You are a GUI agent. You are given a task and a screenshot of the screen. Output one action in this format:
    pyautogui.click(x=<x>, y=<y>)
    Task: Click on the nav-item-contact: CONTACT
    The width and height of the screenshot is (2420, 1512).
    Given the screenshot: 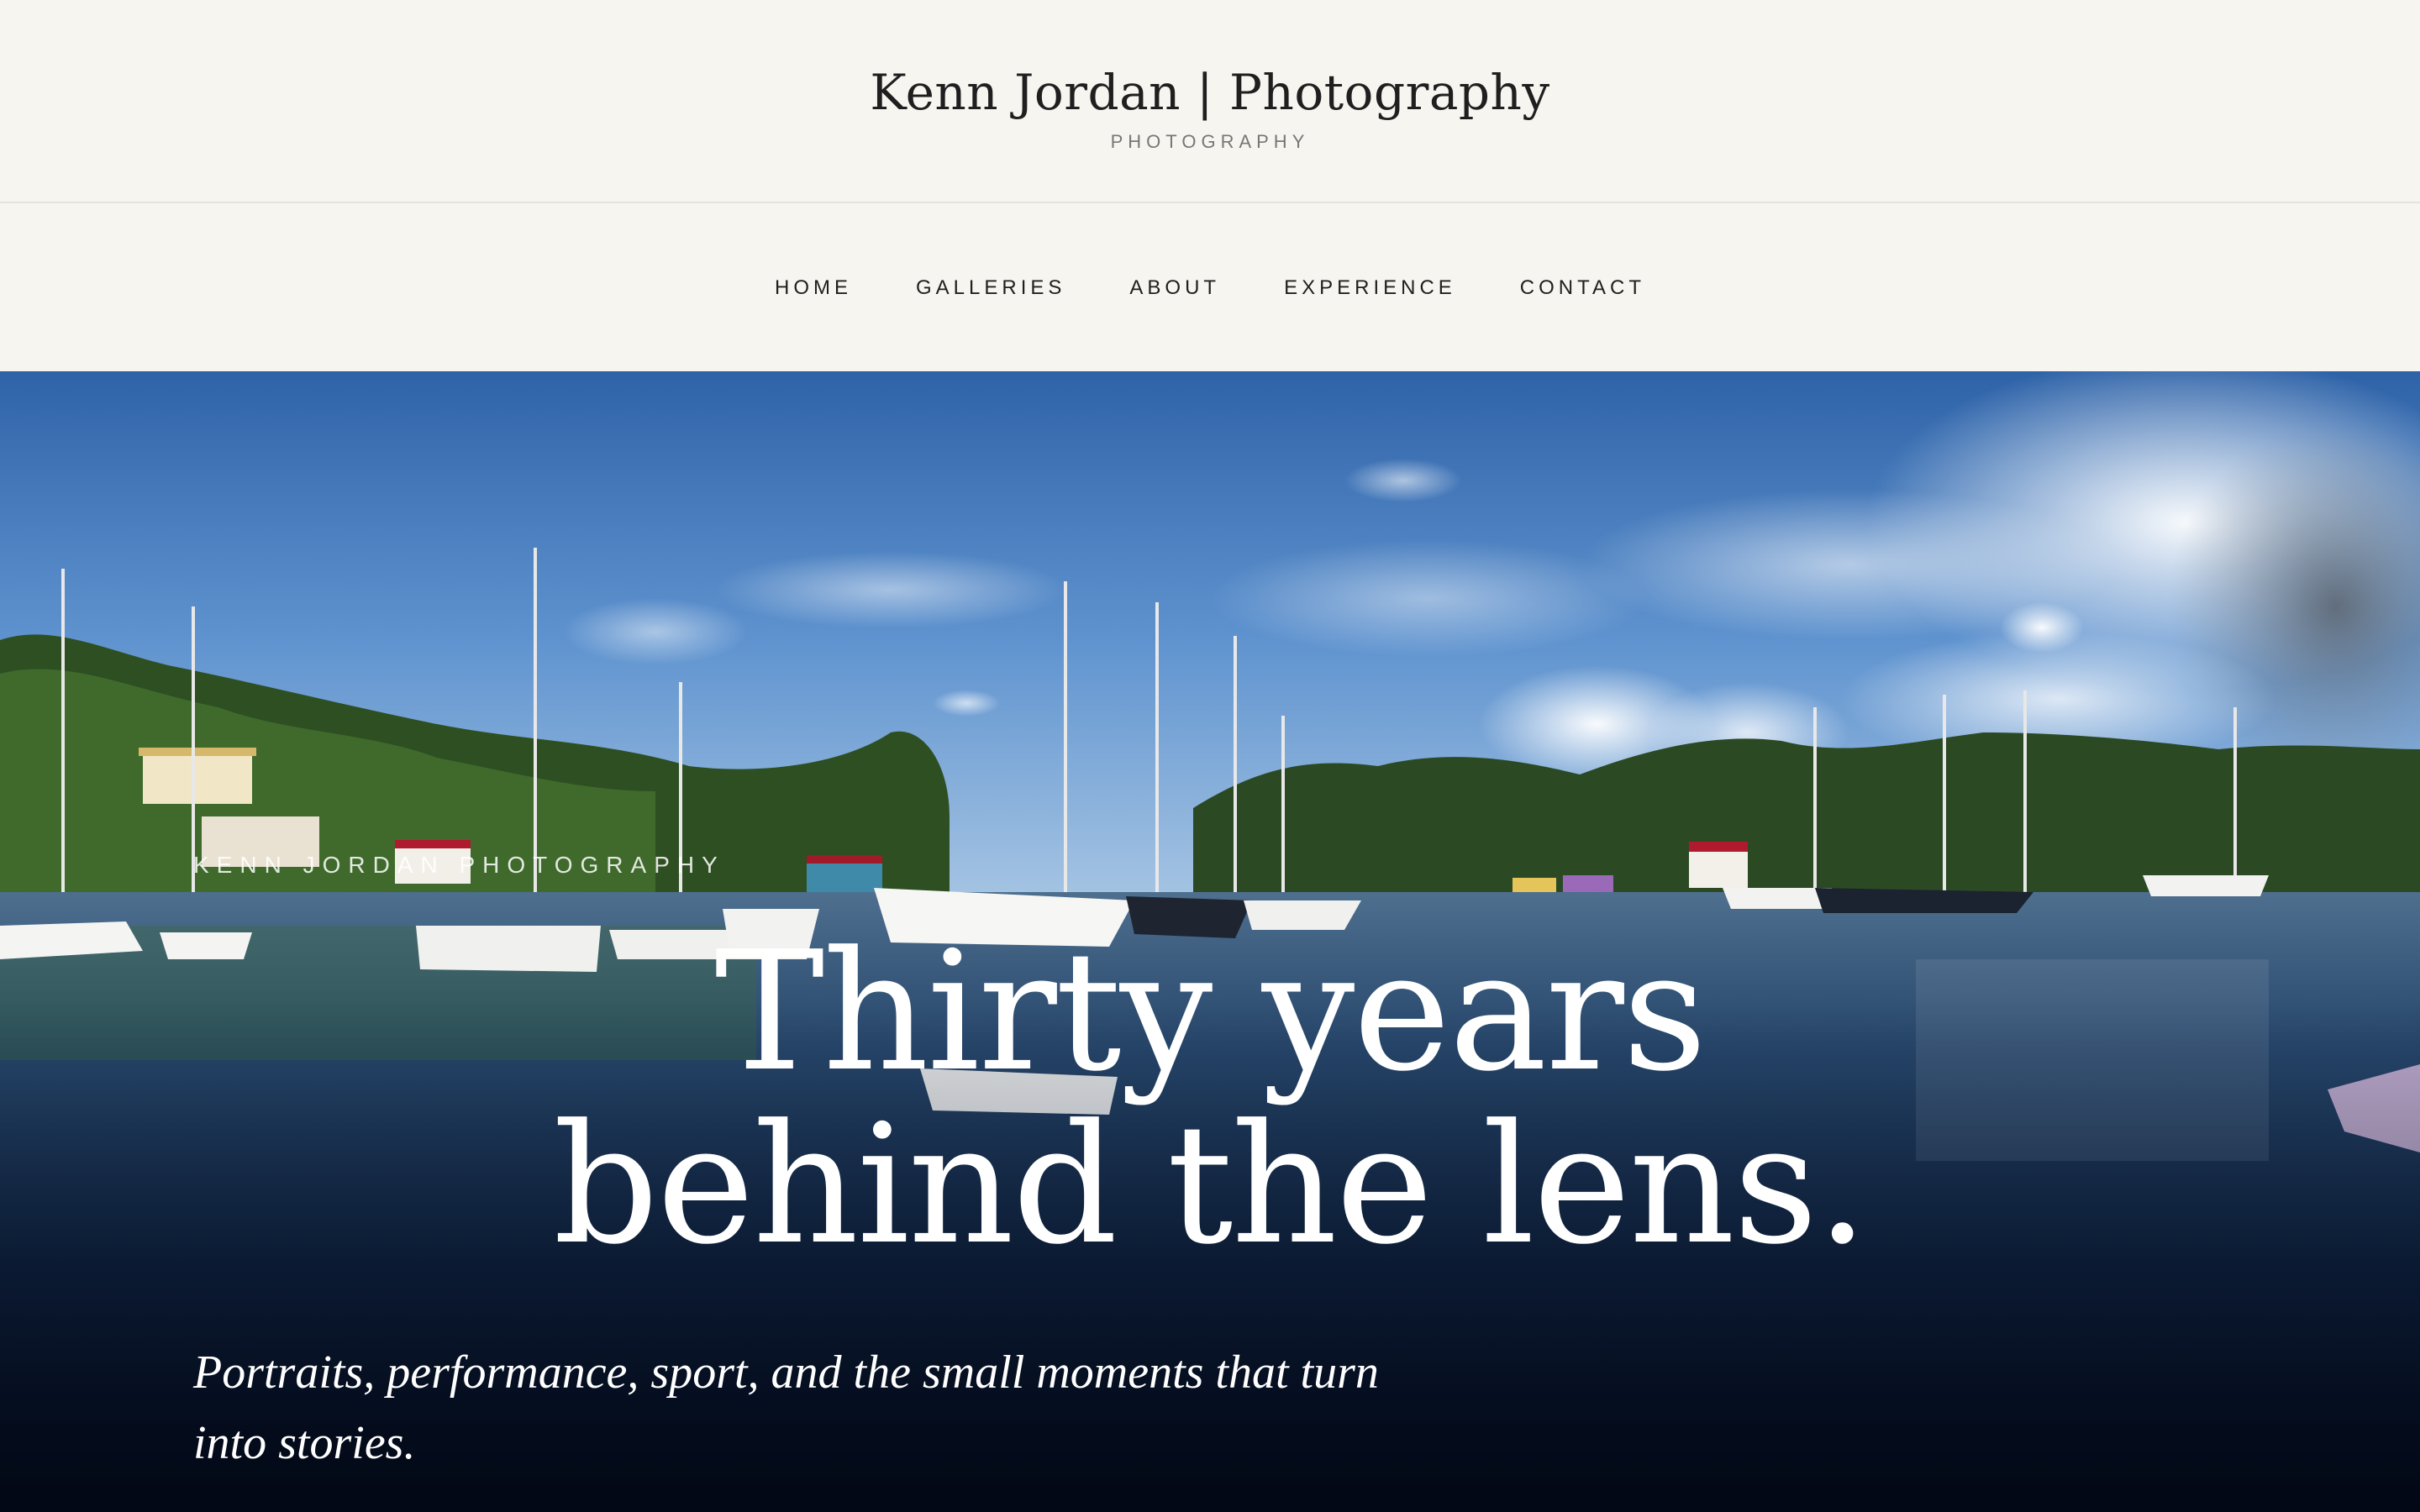 What is the action you would take?
    pyautogui.click(x=1583, y=288)
    